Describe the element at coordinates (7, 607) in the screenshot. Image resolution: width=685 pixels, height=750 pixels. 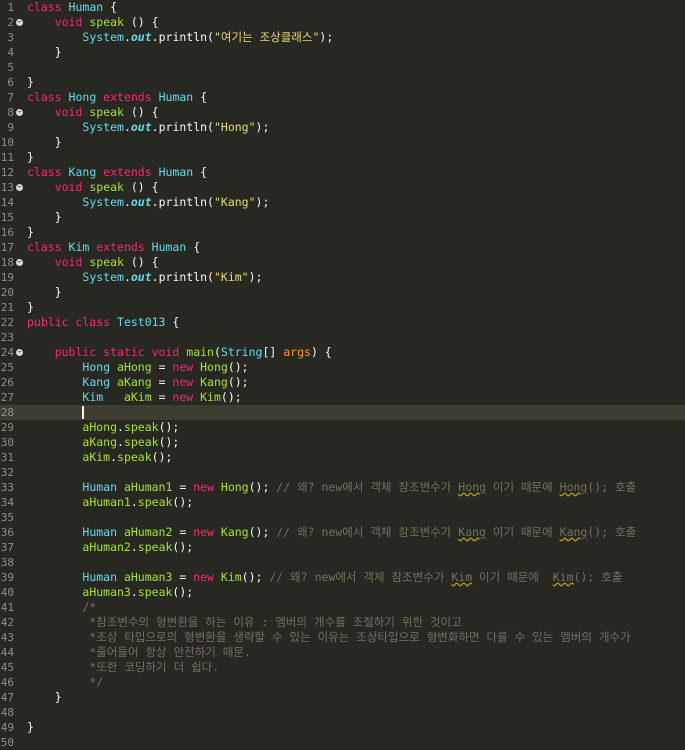
I see `line-number: 41` at that location.